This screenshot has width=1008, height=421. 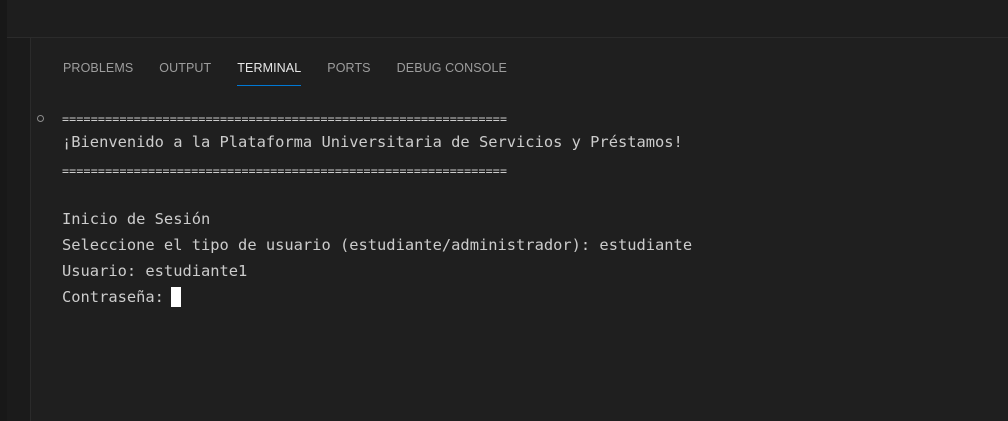 I want to click on terminal-username-line: Usuario: estudiante1, so click(x=155, y=271).